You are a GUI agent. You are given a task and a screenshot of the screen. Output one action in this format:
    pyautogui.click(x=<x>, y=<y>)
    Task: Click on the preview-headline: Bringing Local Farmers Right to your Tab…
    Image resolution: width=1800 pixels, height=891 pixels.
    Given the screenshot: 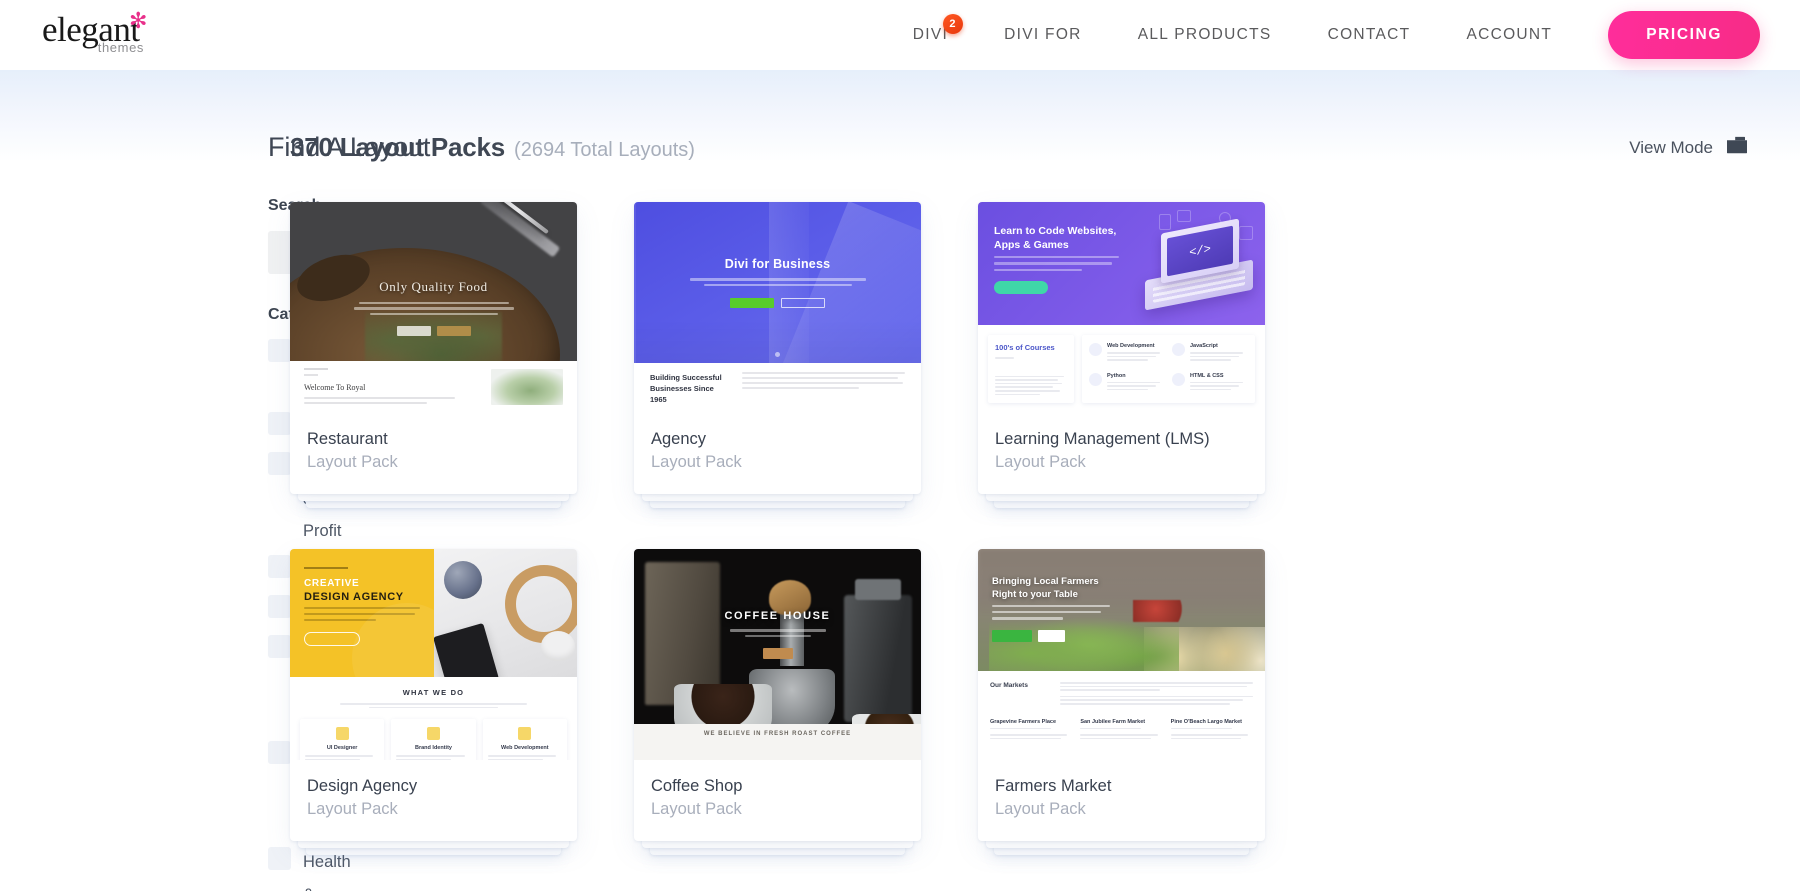 What is the action you would take?
    pyautogui.click(x=1045, y=588)
    